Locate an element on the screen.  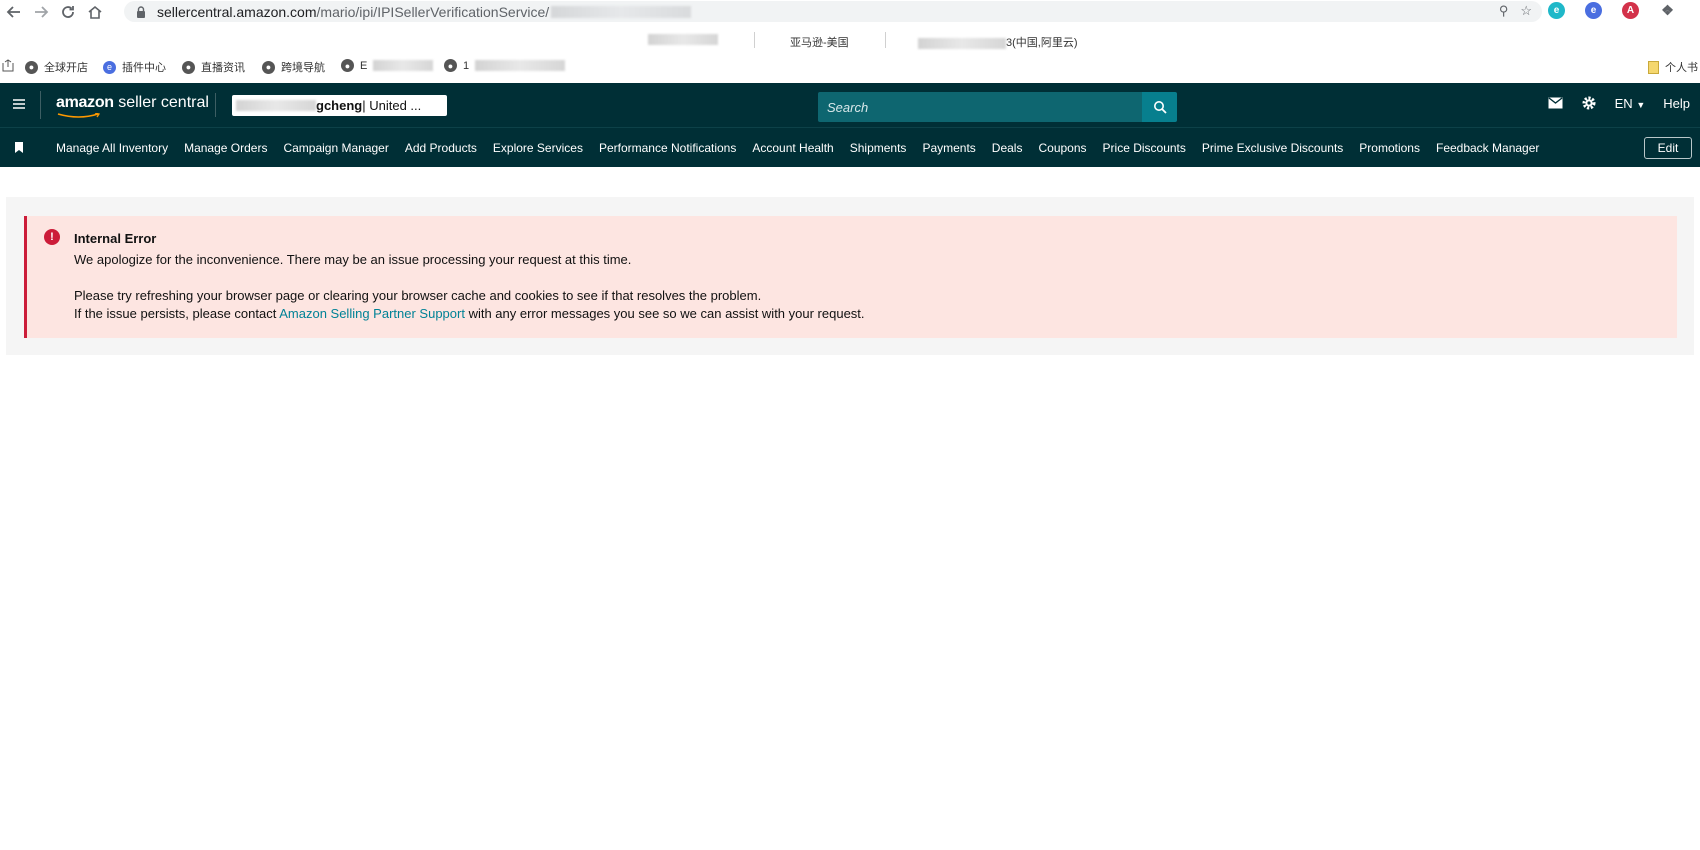
bookmark-icon is located at coordinates (19, 147).